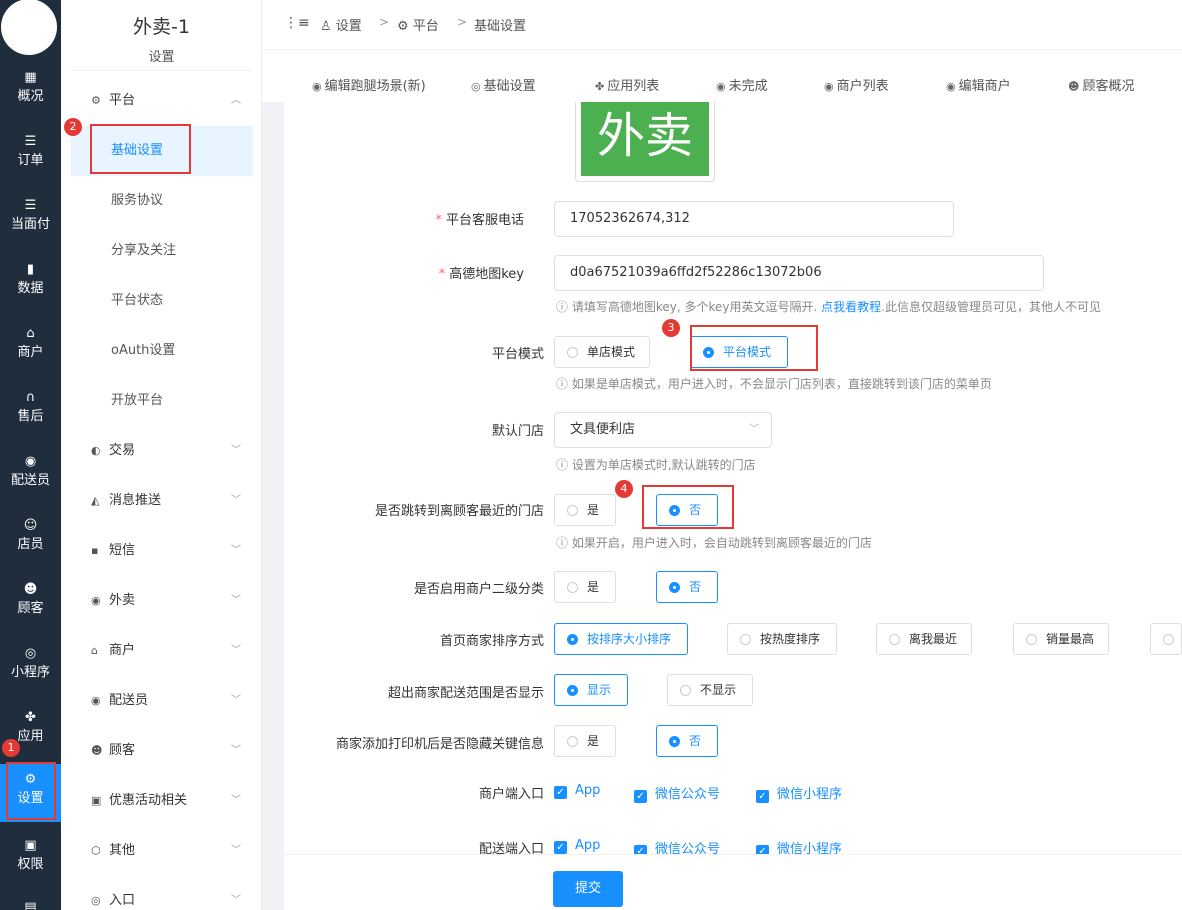 This screenshot has height=910, width=1182. Describe the element at coordinates (479, 220) in the screenshot. I see `phone-label: * 平台客服电话` at that location.